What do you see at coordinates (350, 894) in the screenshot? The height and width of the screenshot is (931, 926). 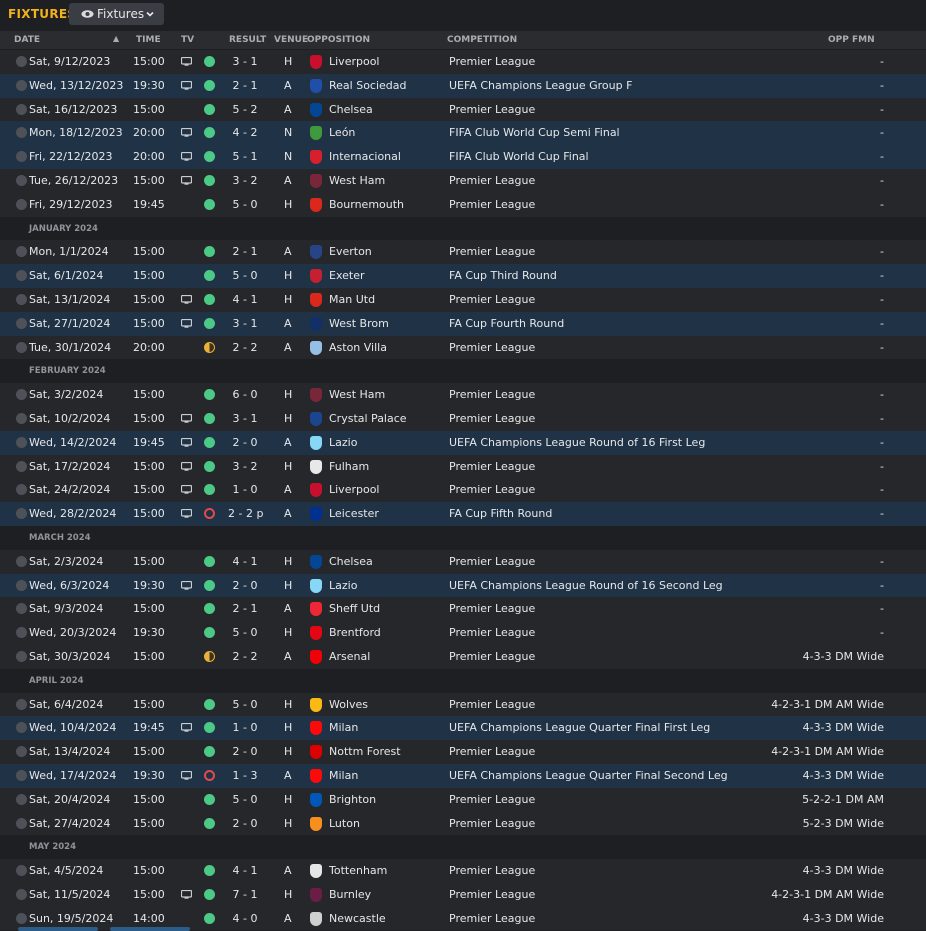 I see `opposition-name: Burnley` at bounding box center [350, 894].